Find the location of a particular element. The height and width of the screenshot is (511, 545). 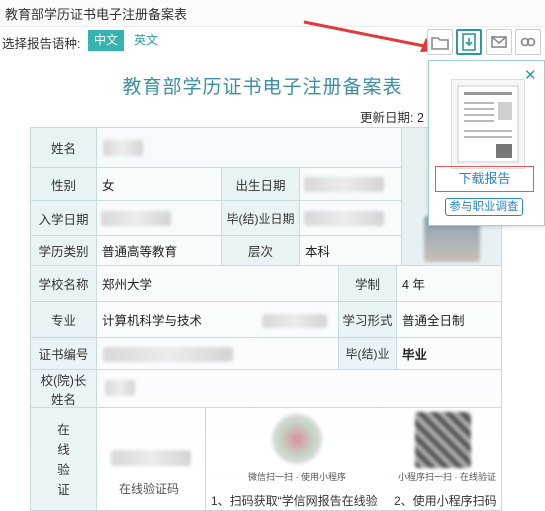

label-name: 姓名 is located at coordinates (64, 148).